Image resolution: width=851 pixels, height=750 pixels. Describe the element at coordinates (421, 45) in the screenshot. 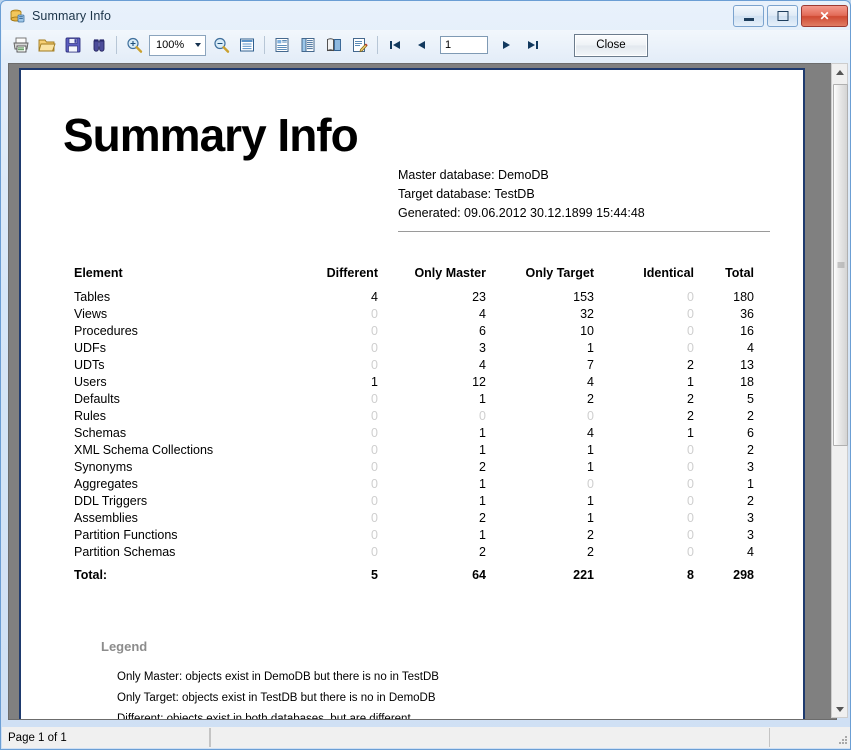

I see `previous-page-button` at that location.